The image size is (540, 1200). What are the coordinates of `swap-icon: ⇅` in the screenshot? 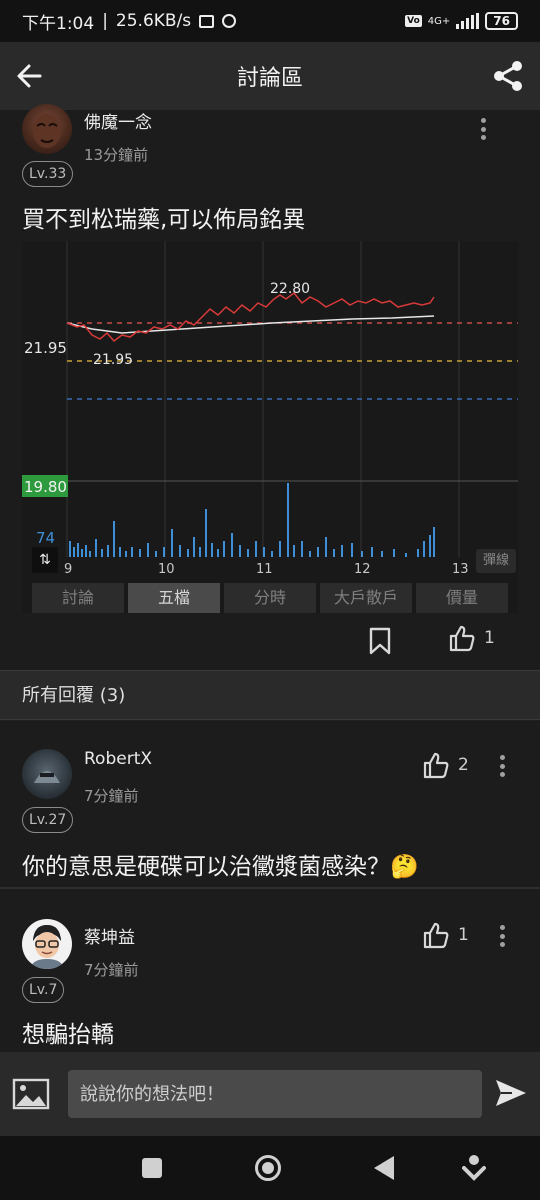 It's located at (45, 560).